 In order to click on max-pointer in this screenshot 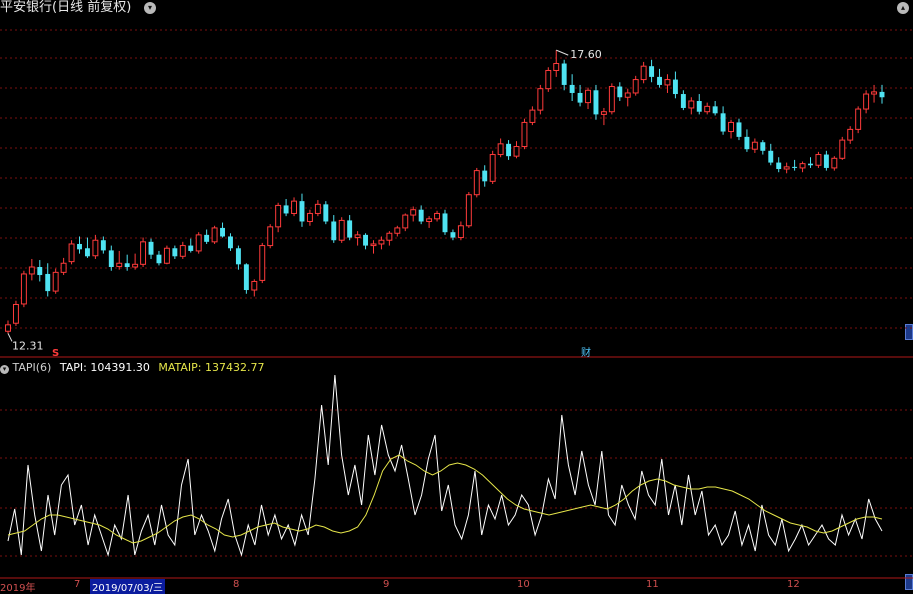, I will do `click(562, 52)`.